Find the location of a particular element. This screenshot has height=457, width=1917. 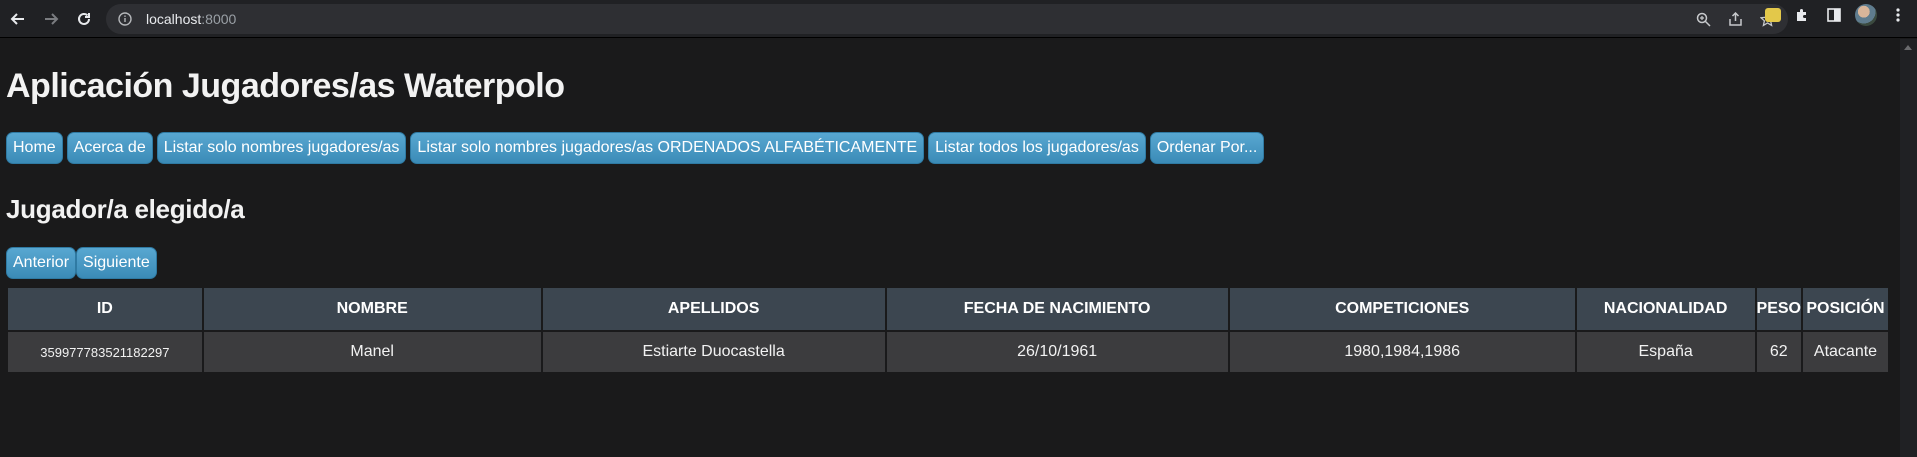

previous-button: Anterior is located at coordinates (41, 263).